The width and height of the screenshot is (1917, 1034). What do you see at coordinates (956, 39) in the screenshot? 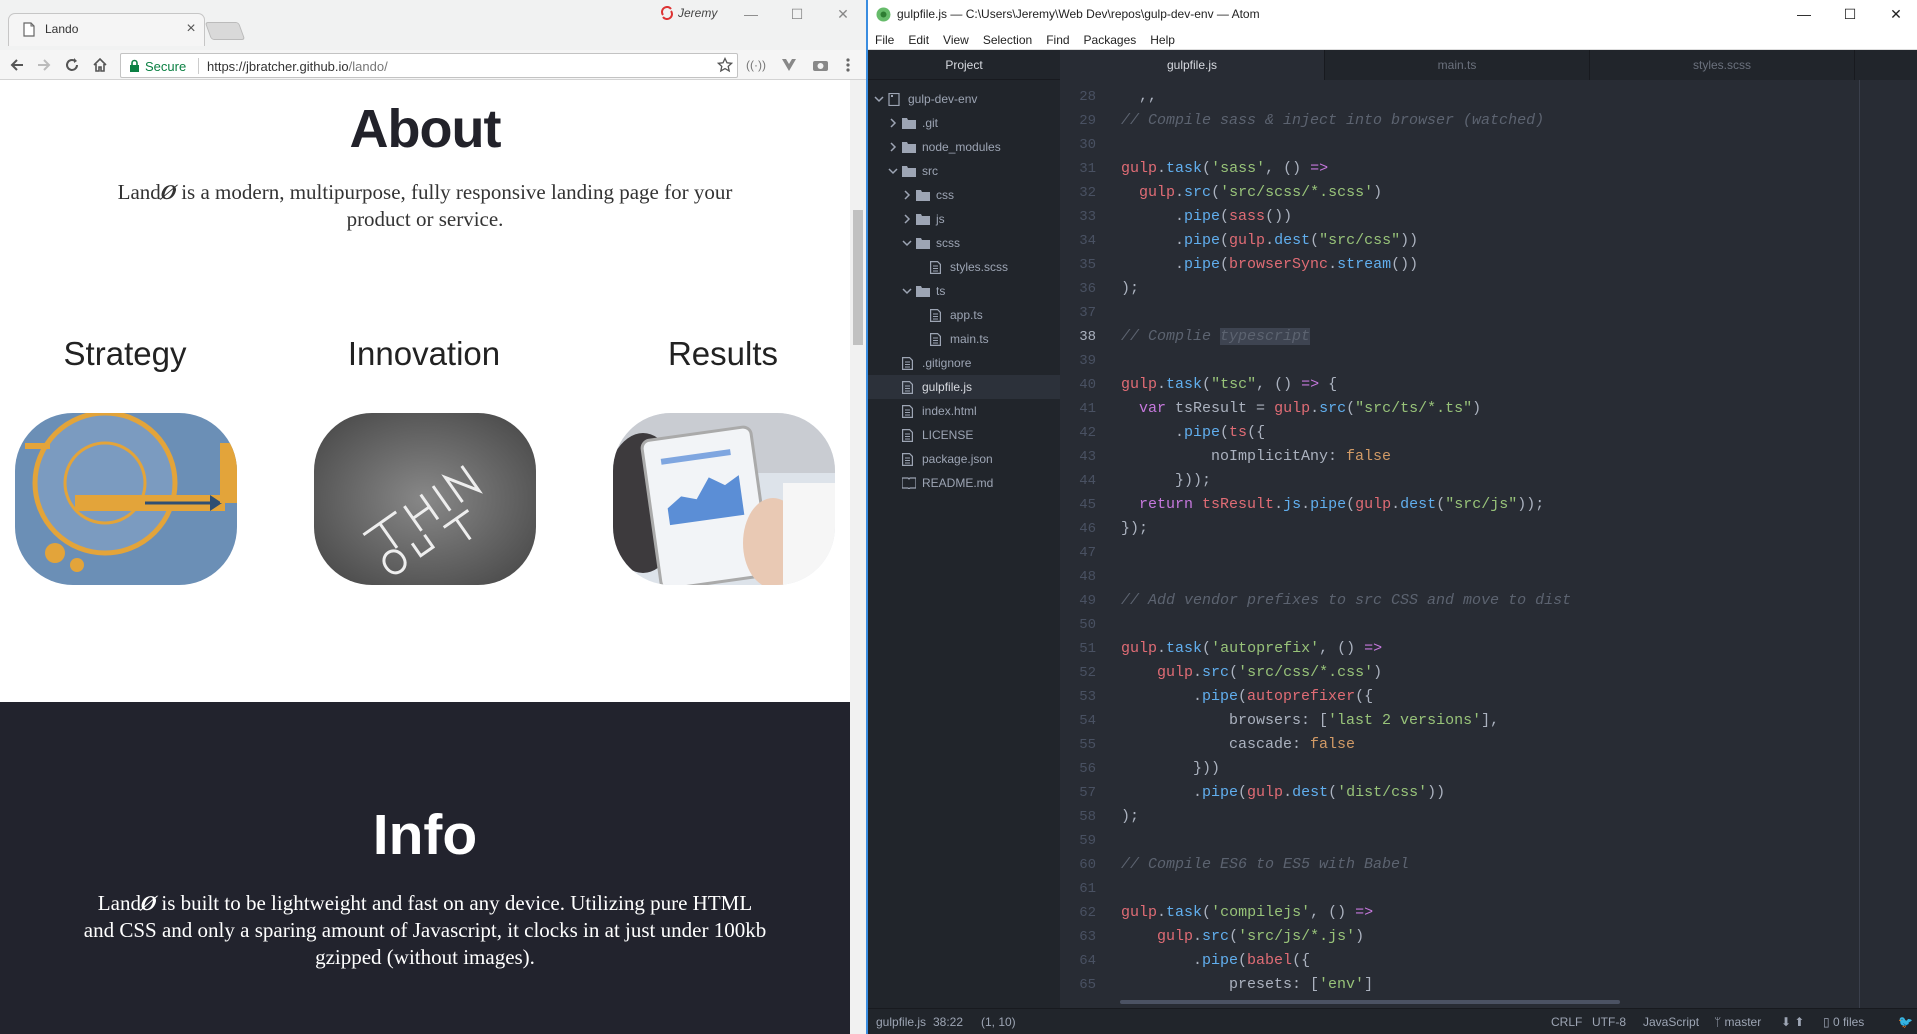
I see `menu-view: View` at bounding box center [956, 39].